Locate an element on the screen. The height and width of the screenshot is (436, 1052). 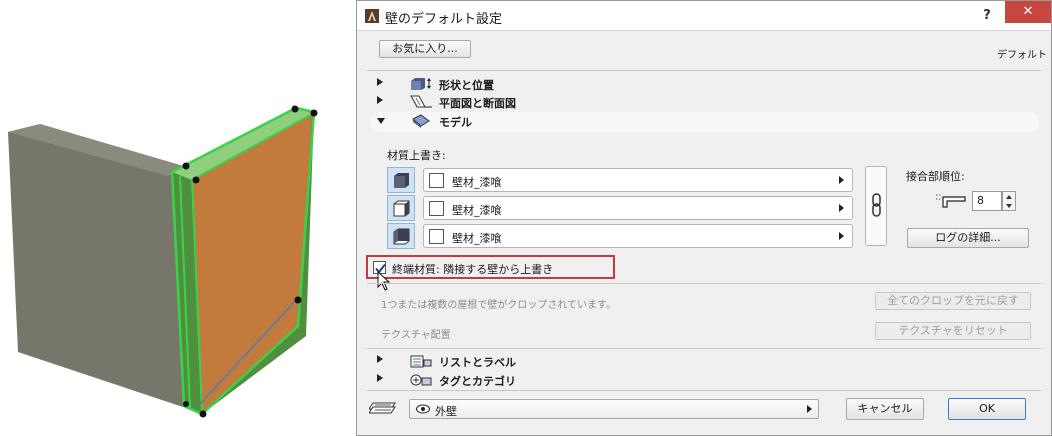
edge-surface-icon is located at coordinates (401, 208).